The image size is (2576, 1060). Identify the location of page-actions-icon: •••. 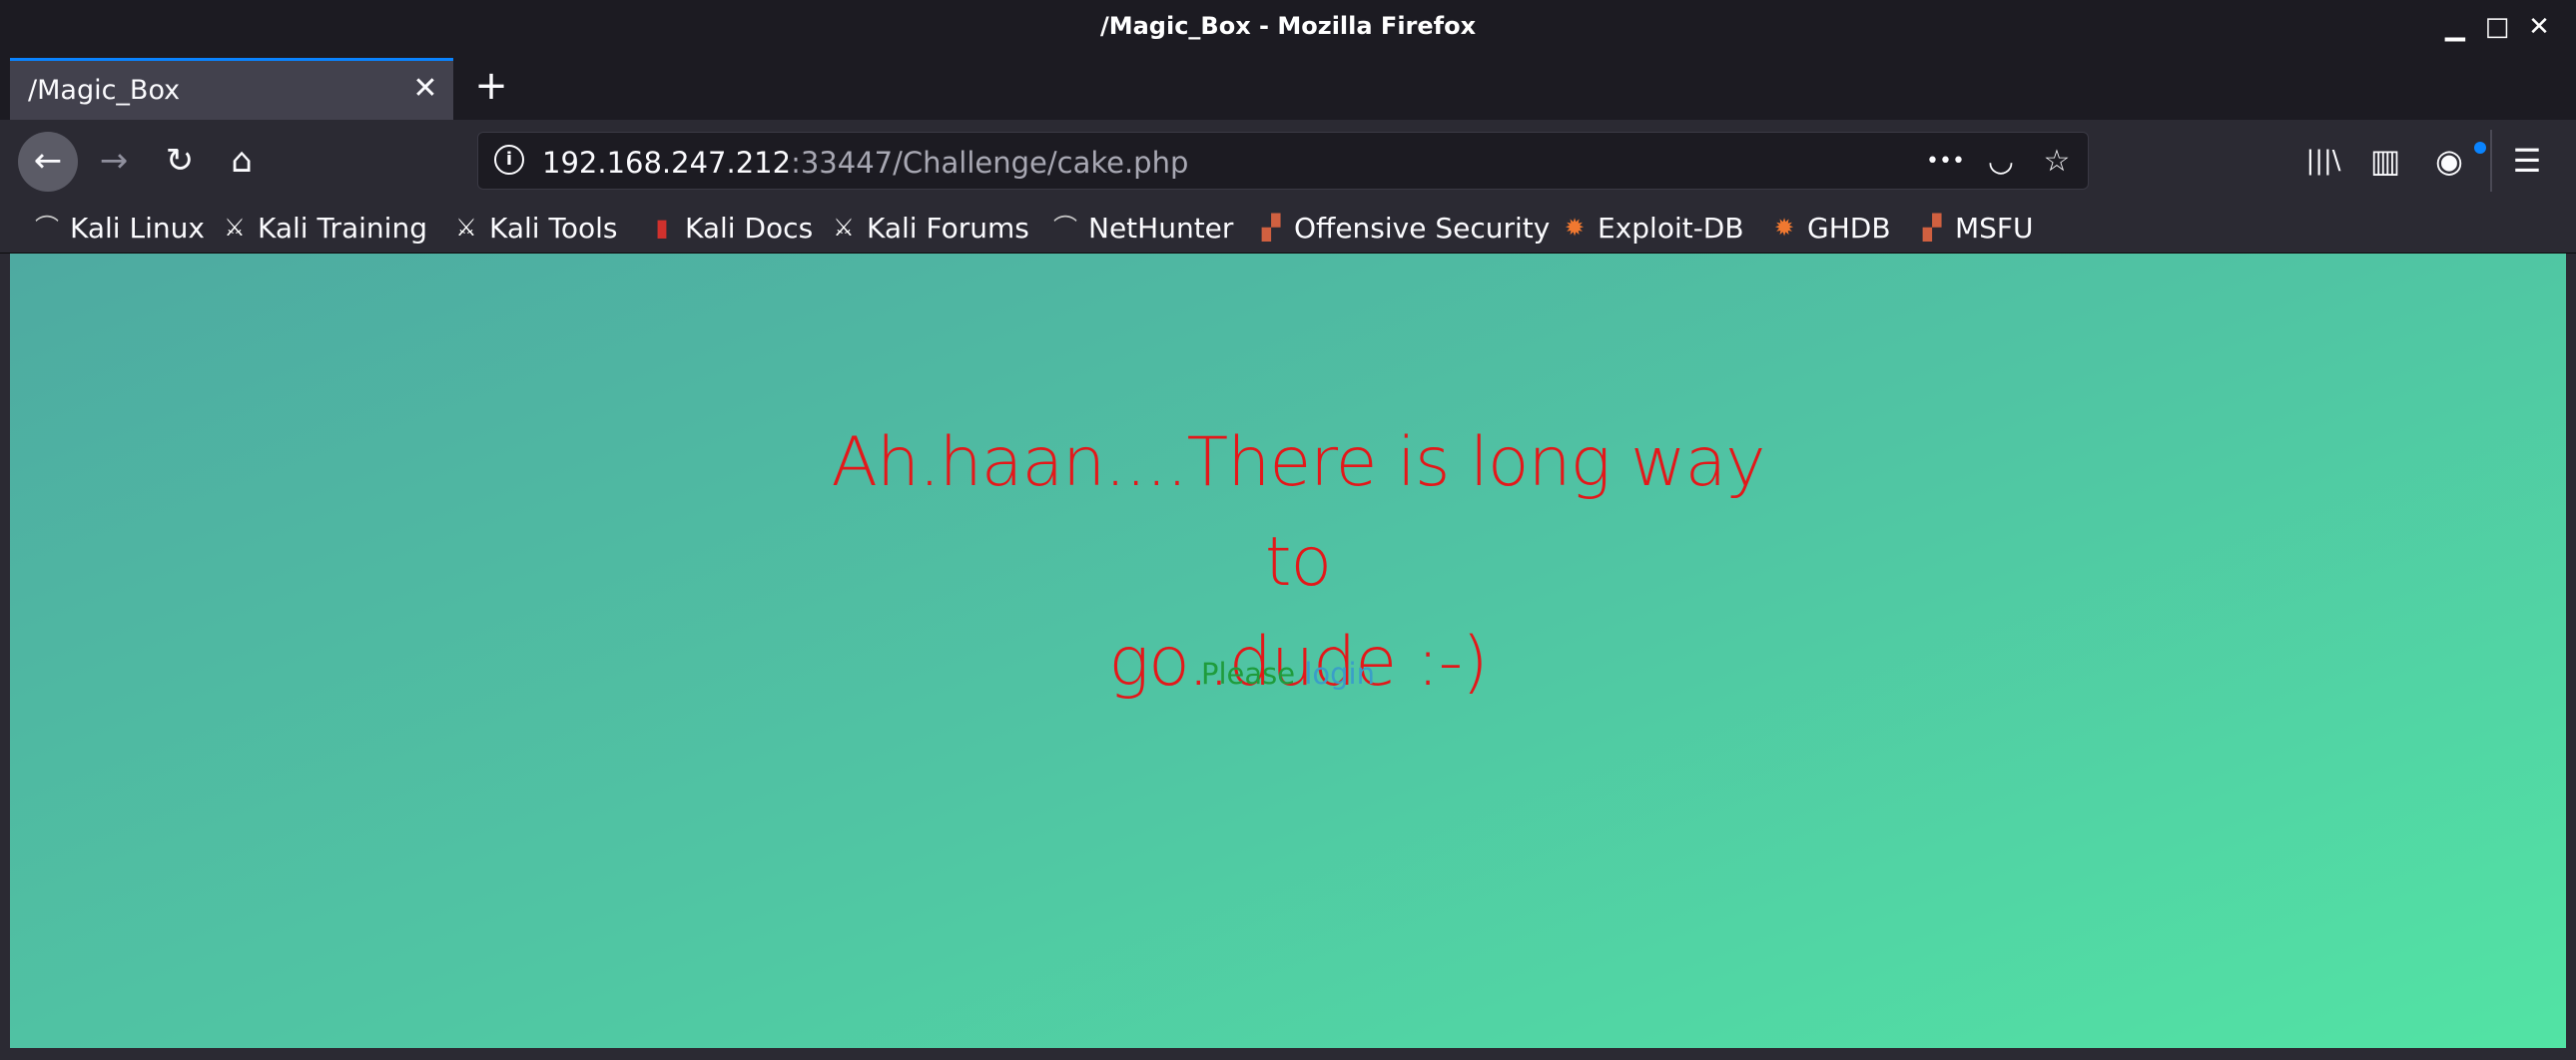
(1946, 162).